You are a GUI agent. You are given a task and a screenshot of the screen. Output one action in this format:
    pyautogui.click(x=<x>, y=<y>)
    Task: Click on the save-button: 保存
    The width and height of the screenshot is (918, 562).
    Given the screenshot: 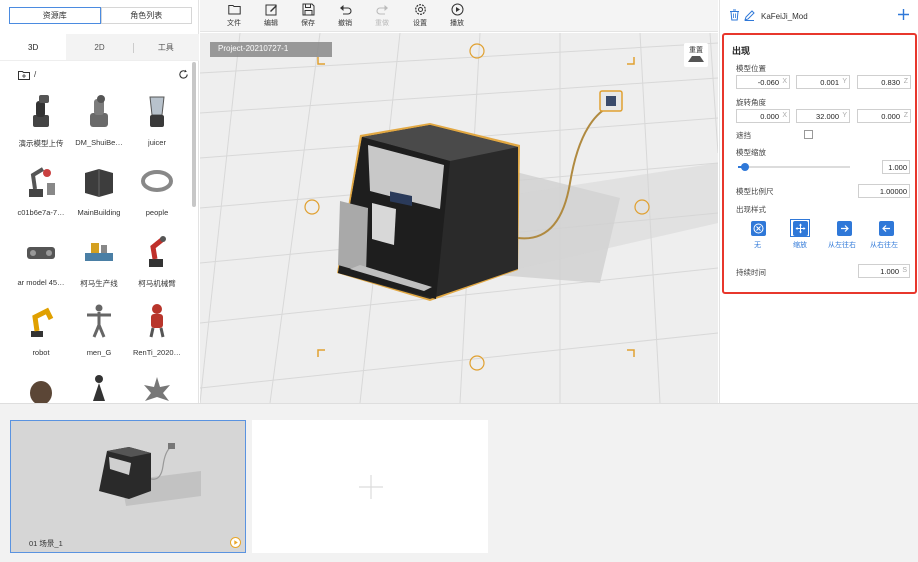 What is the action you would take?
    pyautogui.click(x=308, y=16)
    